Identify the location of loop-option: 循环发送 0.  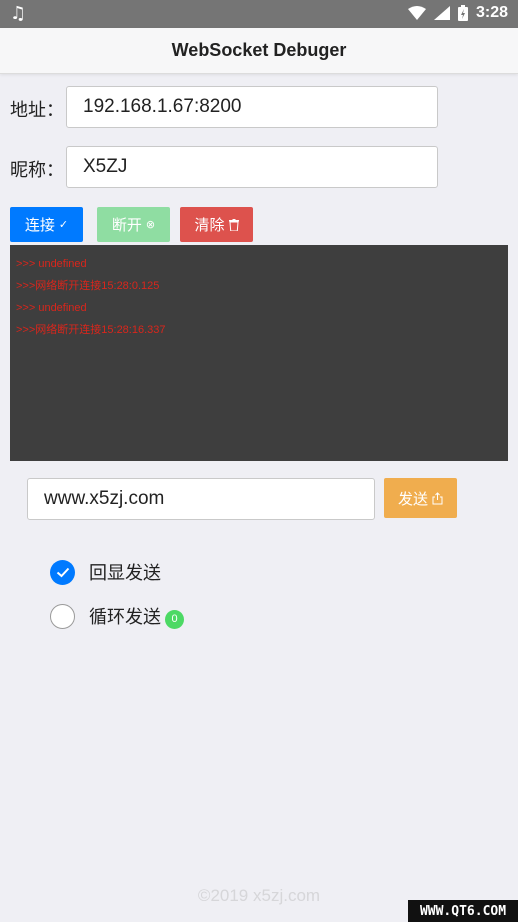
(117, 616).